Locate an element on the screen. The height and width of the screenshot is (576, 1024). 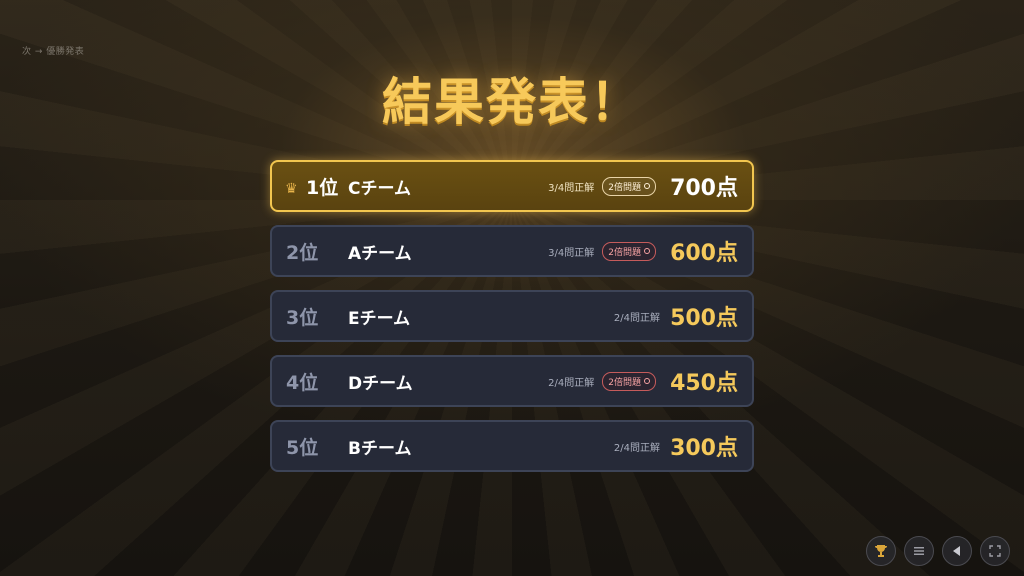
row-stats: 3/4問正解 2倍問題 600点 is located at coordinates (643, 251).